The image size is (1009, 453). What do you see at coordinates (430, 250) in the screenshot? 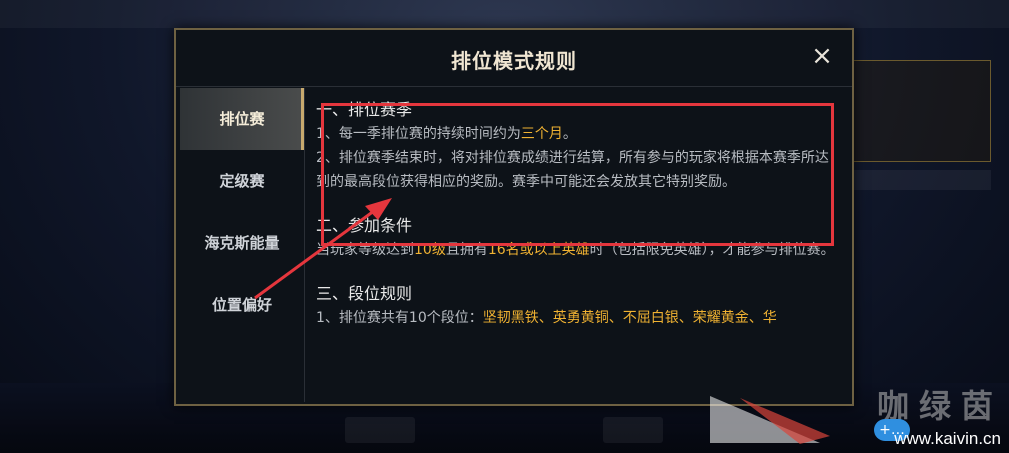
I see `highlight-text: 10级` at bounding box center [430, 250].